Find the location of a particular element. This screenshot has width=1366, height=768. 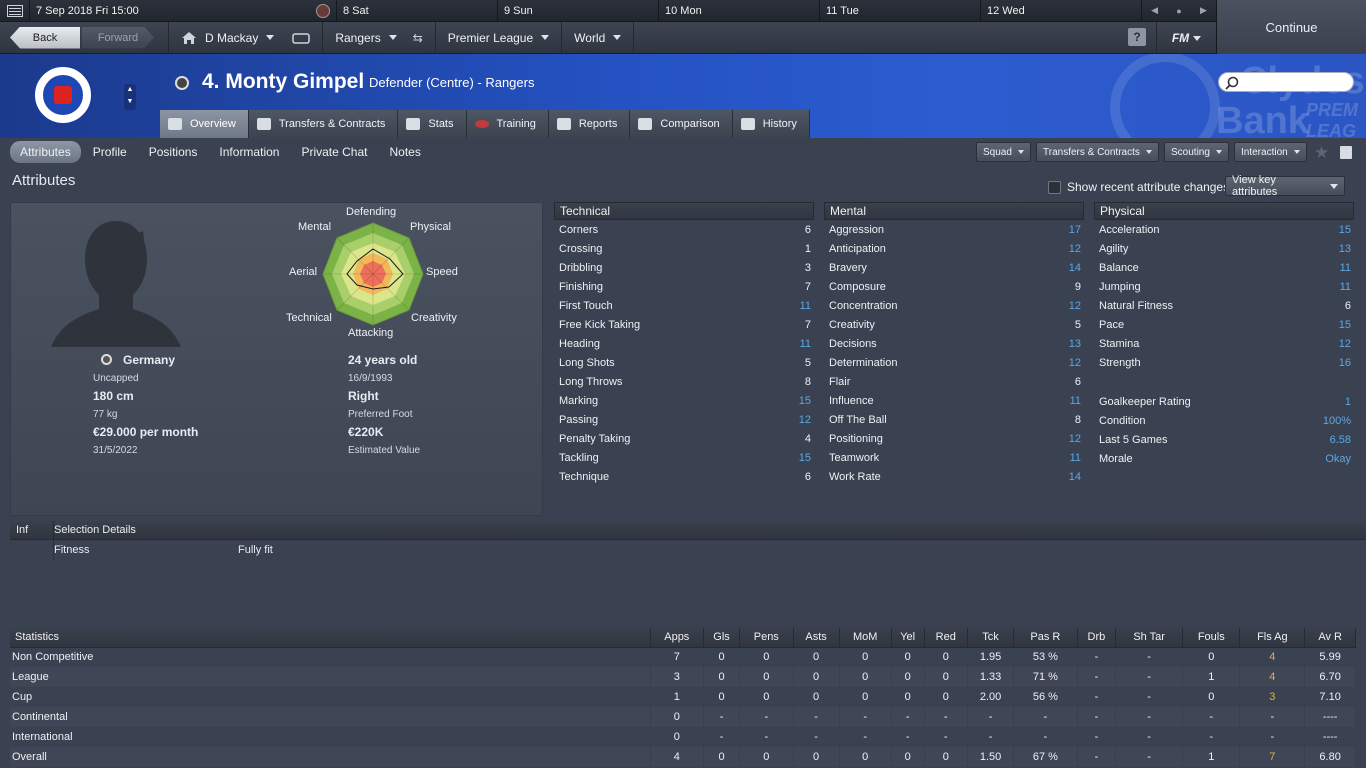

calendar-day: 8 Sat is located at coordinates (416, 11).